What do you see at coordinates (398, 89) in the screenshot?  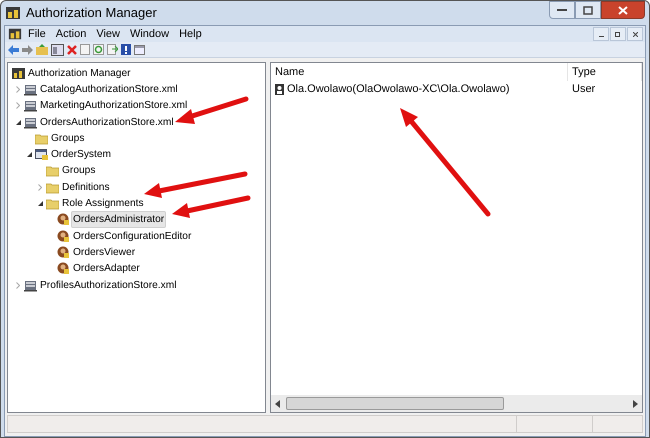 I see `table-cell-text: Ola.Owolawo(OlaOwolawo-XC\Ola.Owolawo)` at bounding box center [398, 89].